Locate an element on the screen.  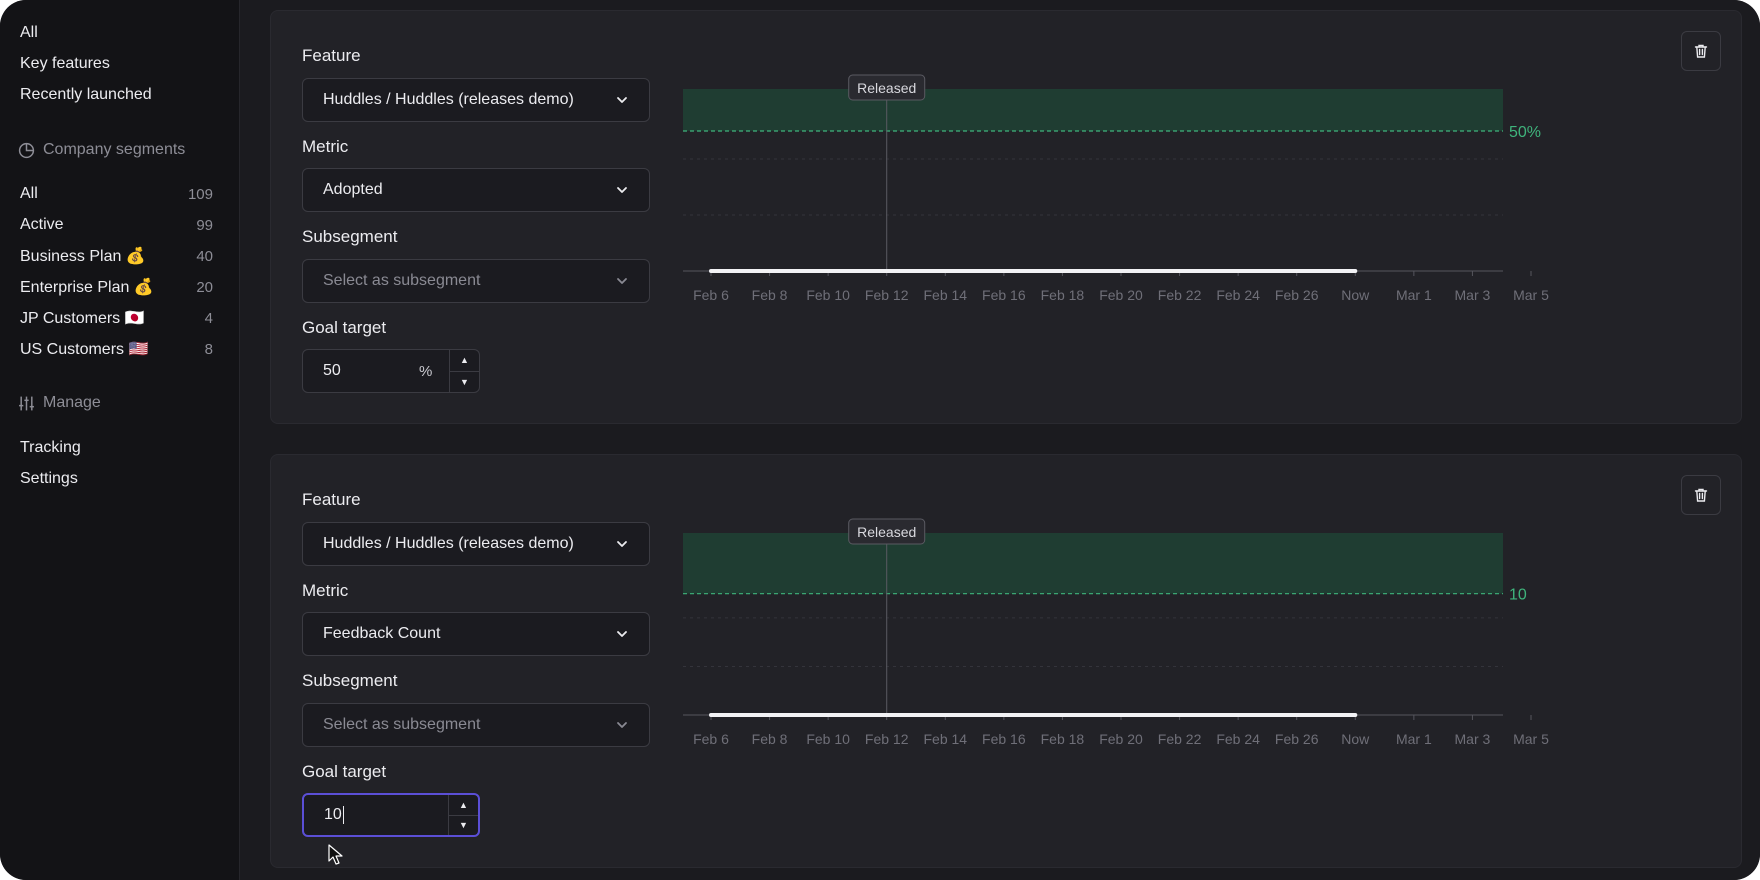
segments-heading: Company segments is located at coordinates (101, 150).